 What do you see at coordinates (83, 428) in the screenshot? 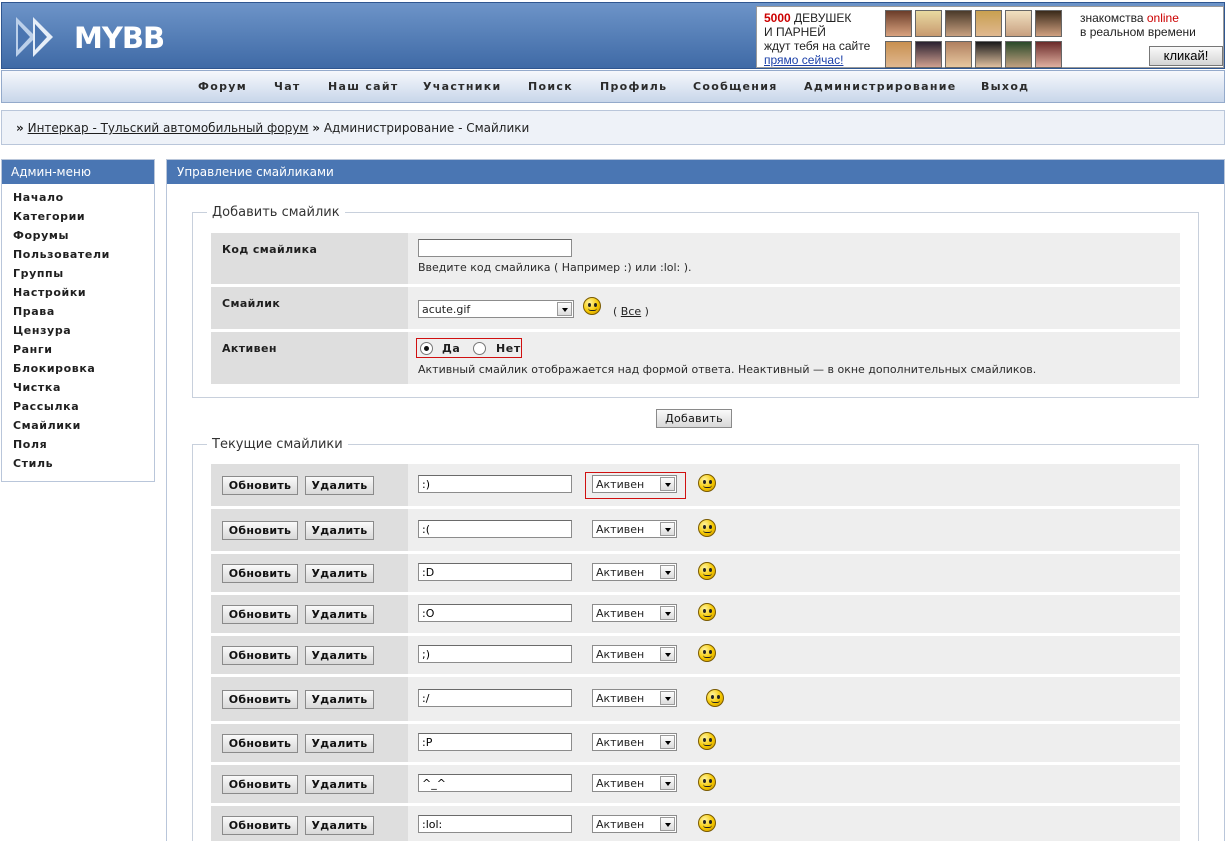
I see `sidebar-item-smilies: Смайлики` at bounding box center [83, 428].